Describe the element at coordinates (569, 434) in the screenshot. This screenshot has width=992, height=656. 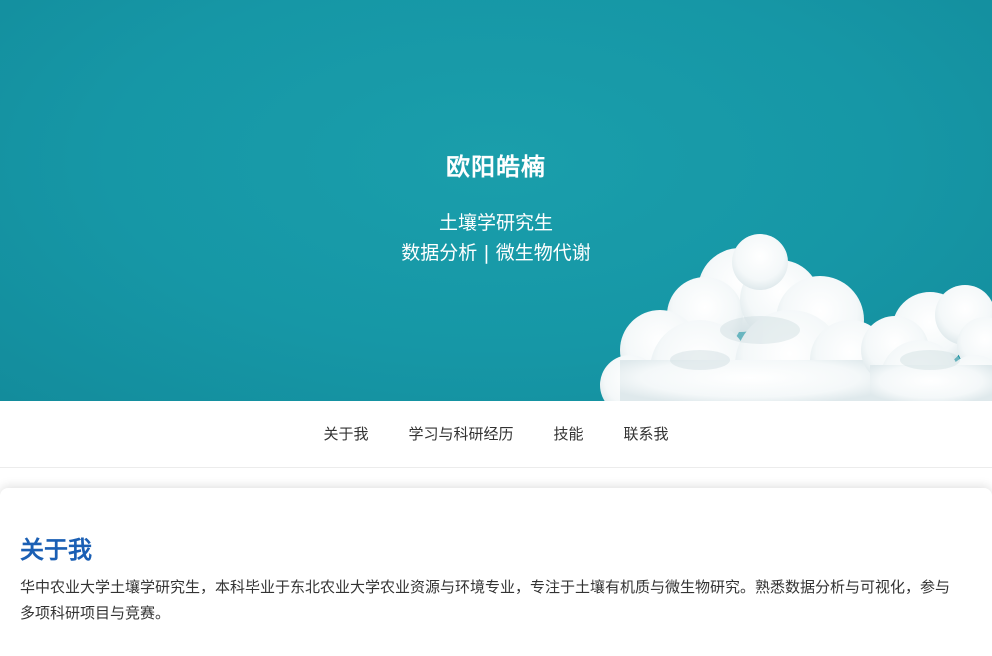
I see `nav-item-skills: 技能` at that location.